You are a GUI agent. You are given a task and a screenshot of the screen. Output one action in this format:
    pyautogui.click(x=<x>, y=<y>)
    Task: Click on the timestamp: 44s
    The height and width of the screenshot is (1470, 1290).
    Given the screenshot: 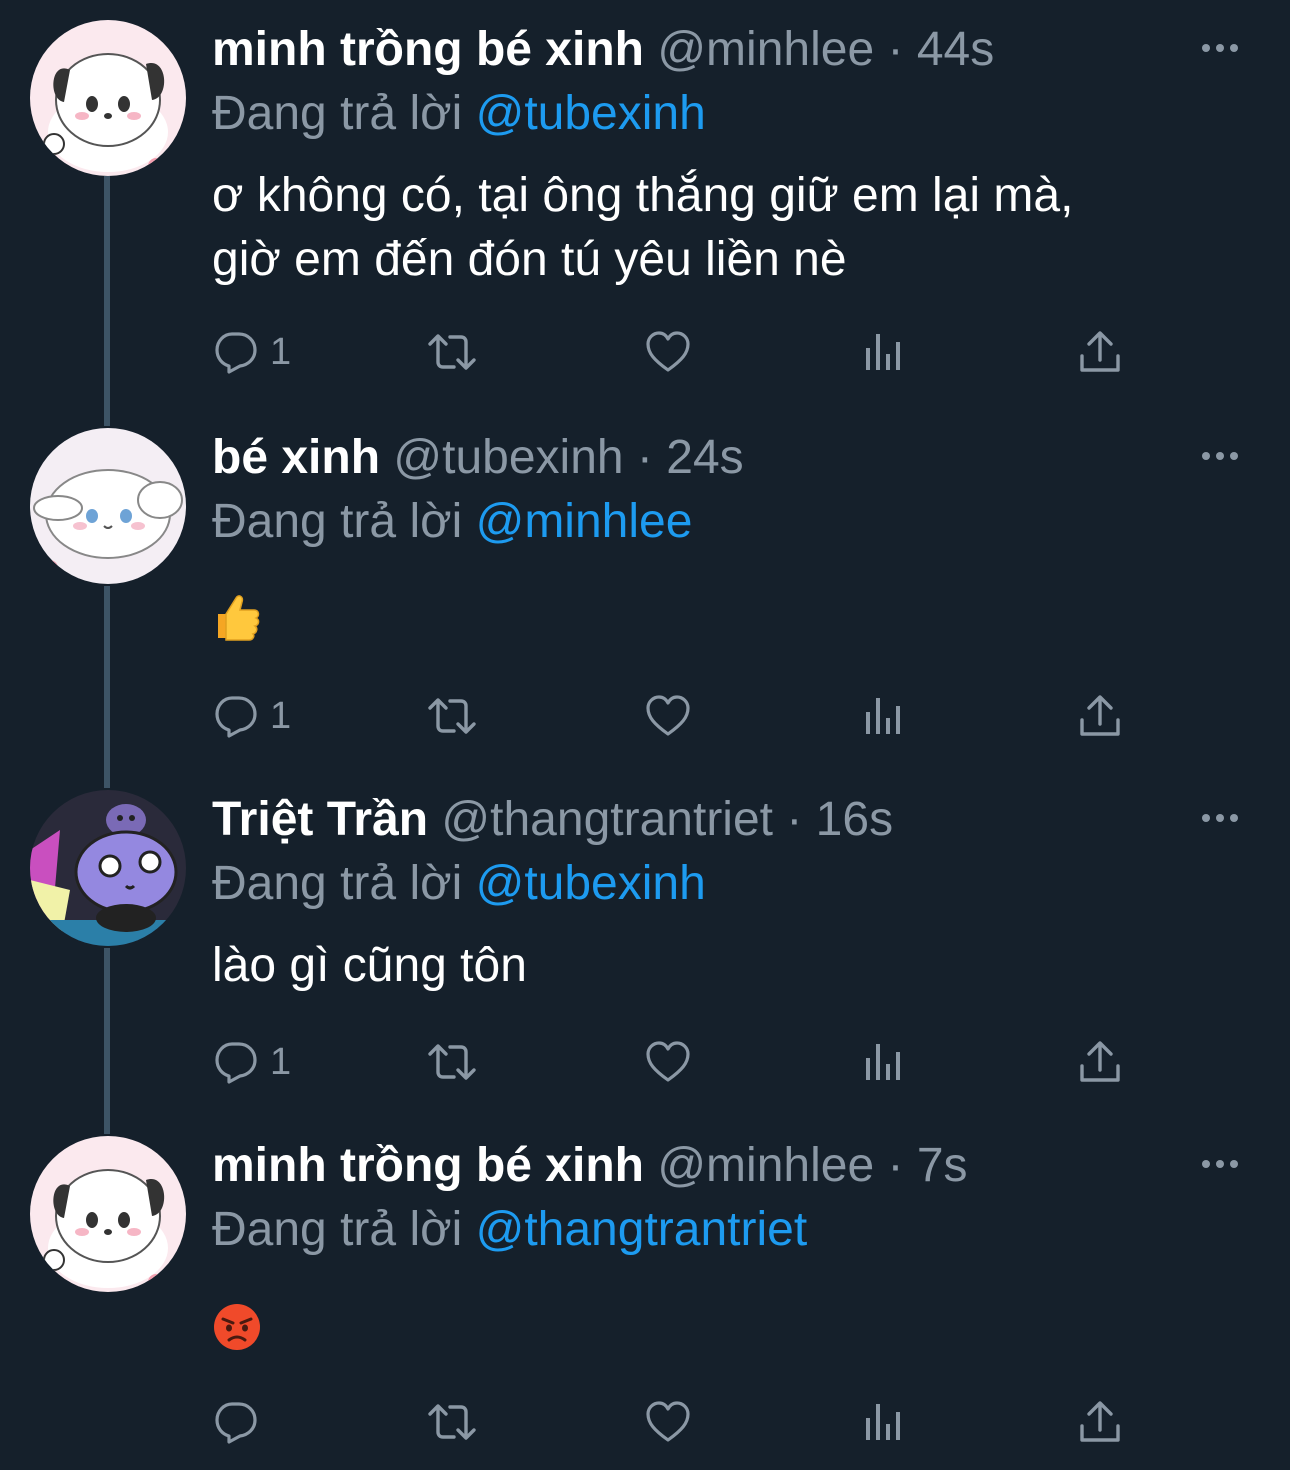 What is the action you would take?
    pyautogui.click(x=955, y=49)
    